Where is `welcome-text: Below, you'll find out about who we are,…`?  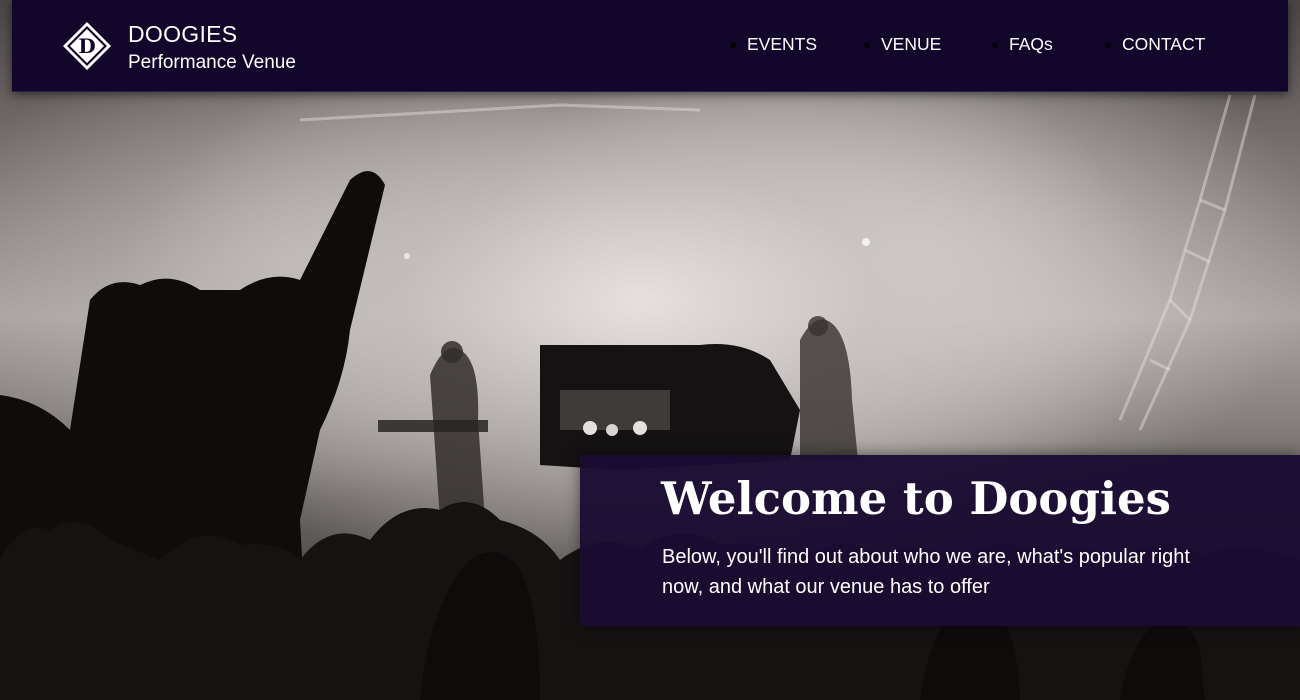 welcome-text: Below, you'll find out about who we are,… is located at coordinates (926, 572).